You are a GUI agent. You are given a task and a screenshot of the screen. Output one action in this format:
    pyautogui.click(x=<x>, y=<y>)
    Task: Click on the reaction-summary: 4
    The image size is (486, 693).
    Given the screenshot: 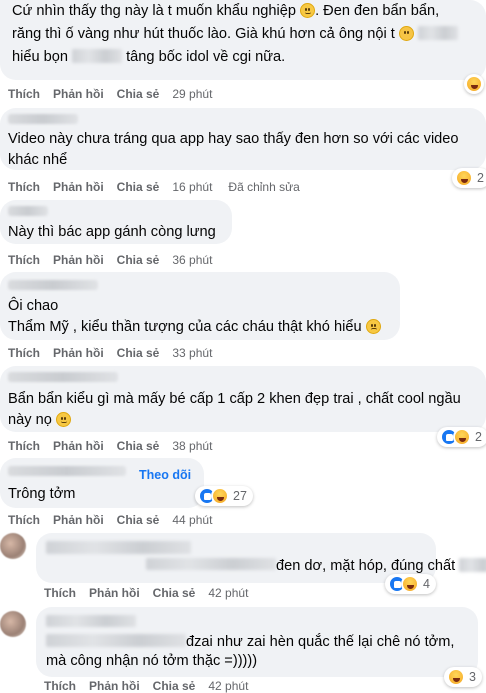 What is the action you would take?
    pyautogui.click(x=410, y=584)
    